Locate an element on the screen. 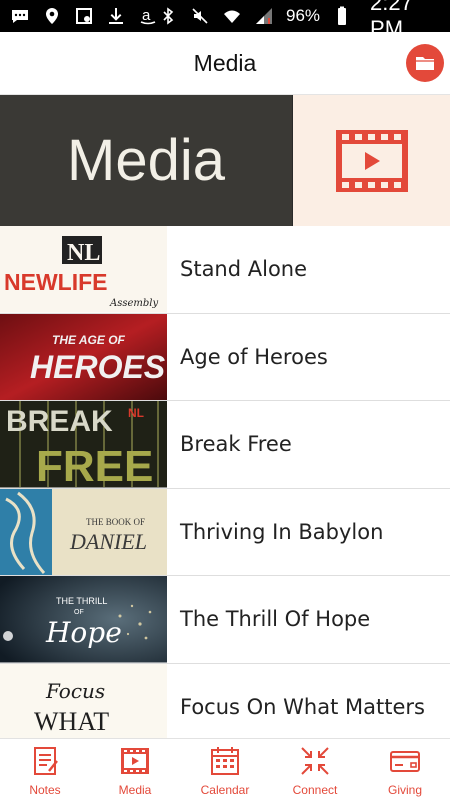 This screenshot has height=800, width=450. bluetooth-icon is located at coordinates (168, 16).